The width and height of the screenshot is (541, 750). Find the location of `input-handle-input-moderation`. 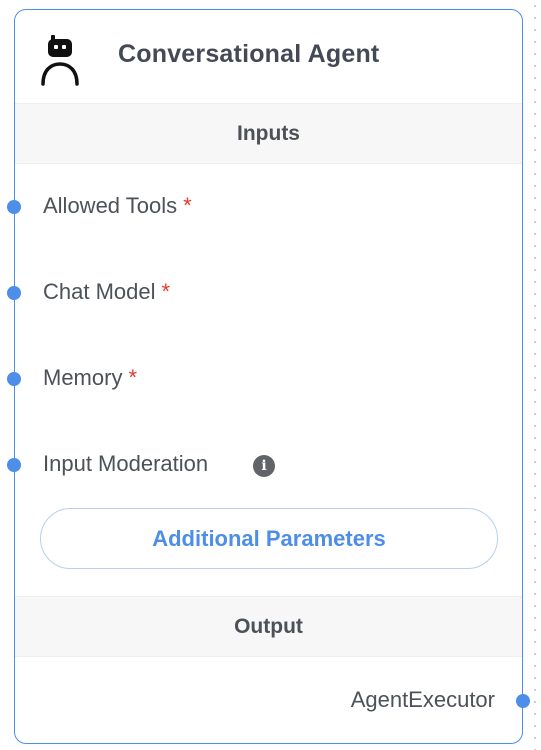

input-handle-input-moderation is located at coordinates (14, 465).